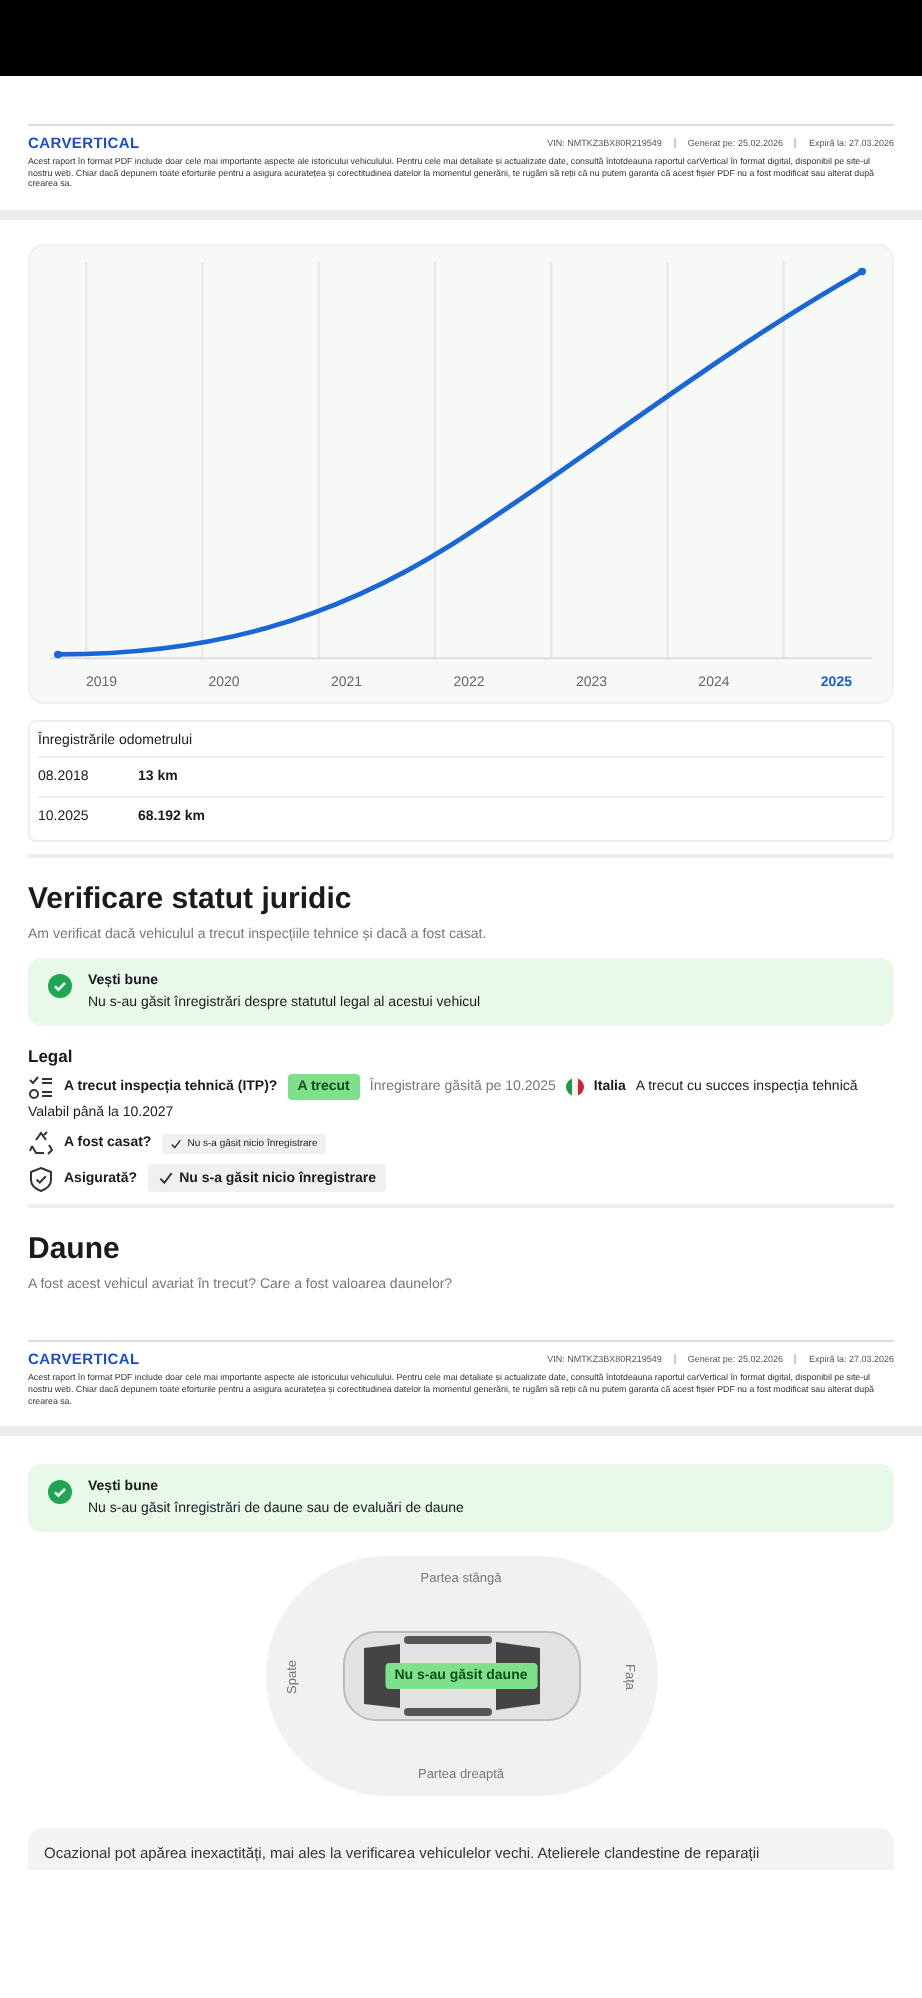 The width and height of the screenshot is (922, 1998). Describe the element at coordinates (51, 1056) in the screenshot. I see `group-title: Legal` at that location.